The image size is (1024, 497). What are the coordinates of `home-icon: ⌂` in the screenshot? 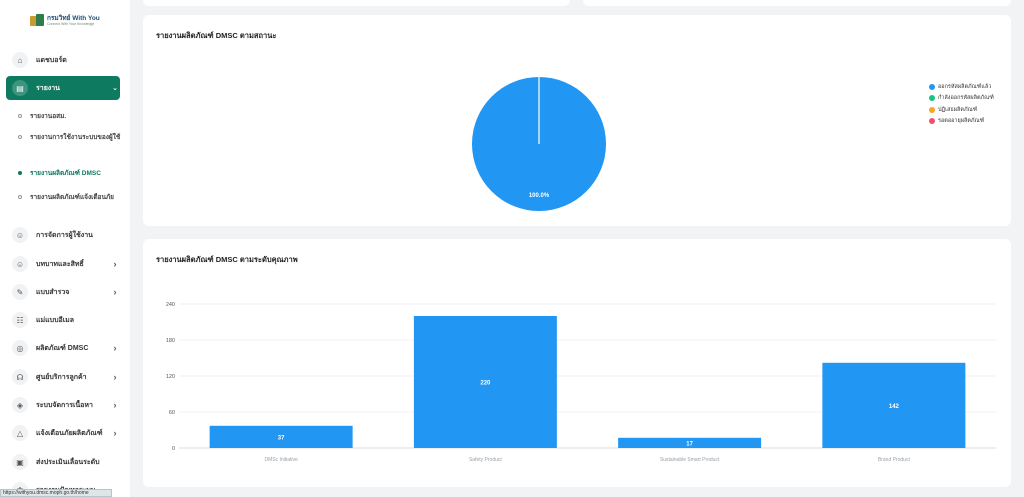 It's located at (20, 60).